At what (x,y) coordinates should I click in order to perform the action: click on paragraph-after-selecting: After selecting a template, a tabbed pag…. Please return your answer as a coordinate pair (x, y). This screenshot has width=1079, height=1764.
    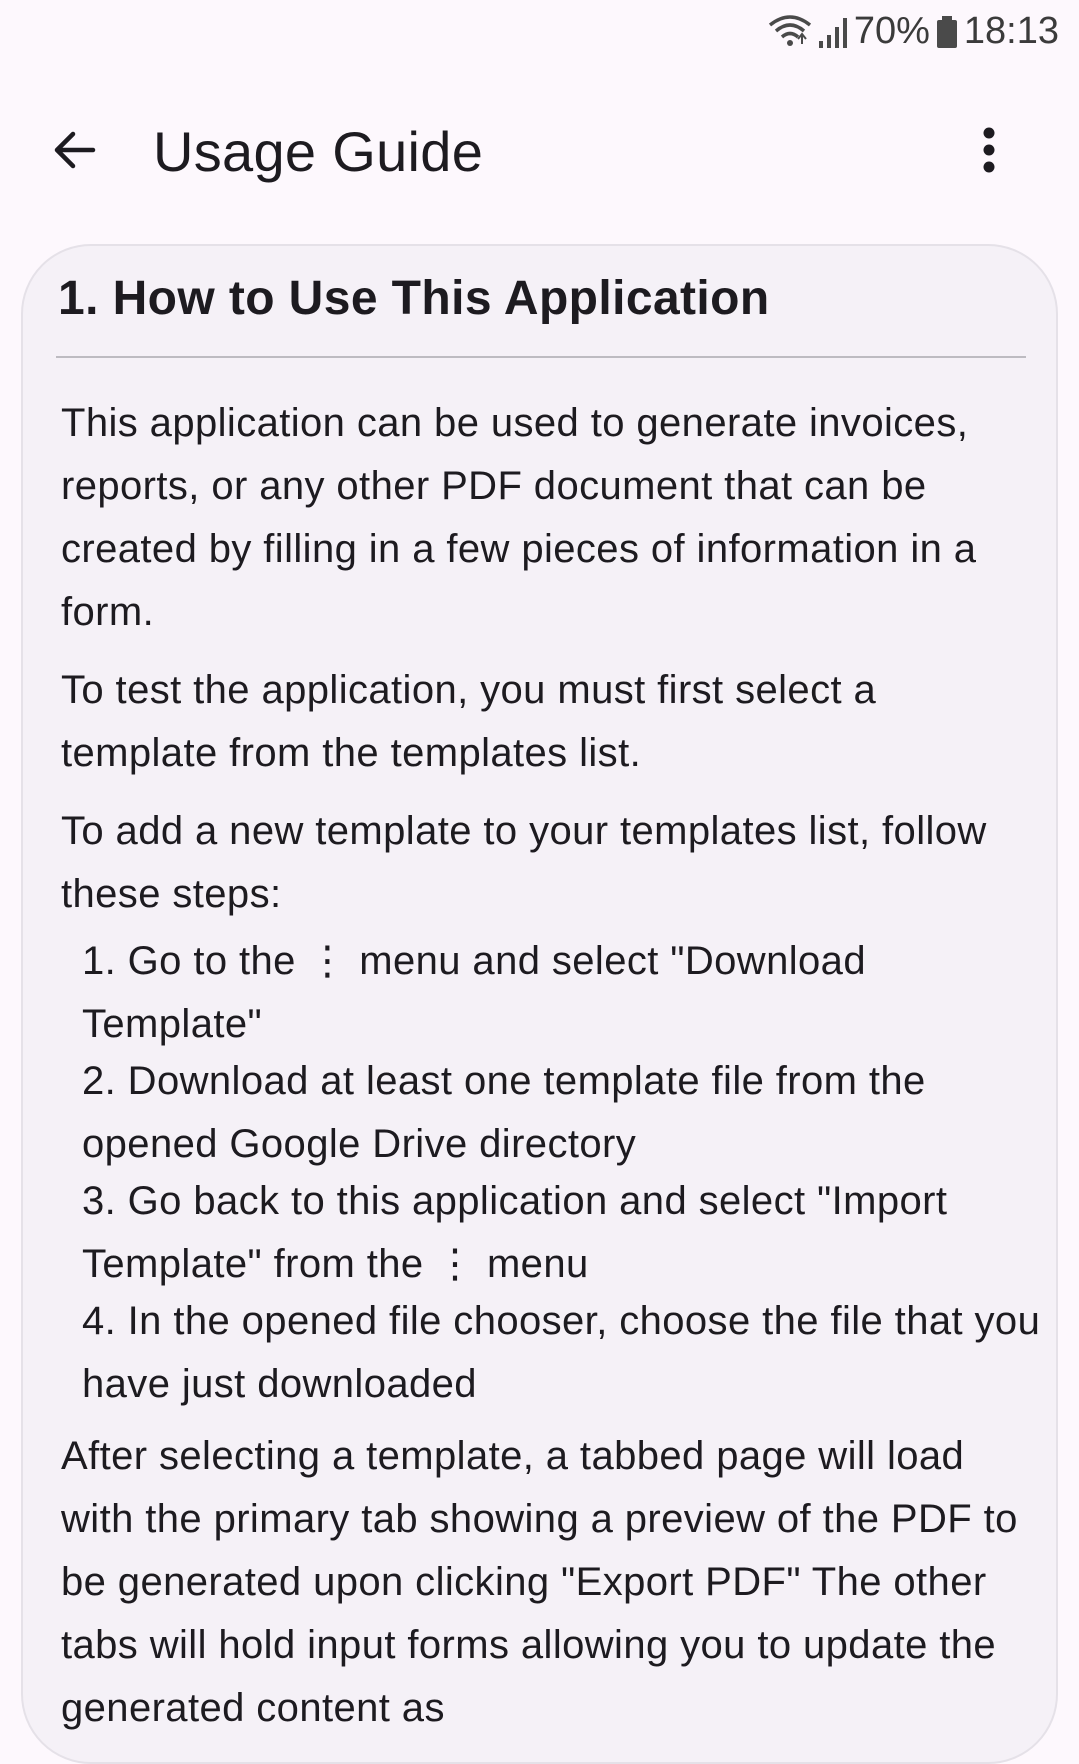
    Looking at the image, I should click on (539, 1582).